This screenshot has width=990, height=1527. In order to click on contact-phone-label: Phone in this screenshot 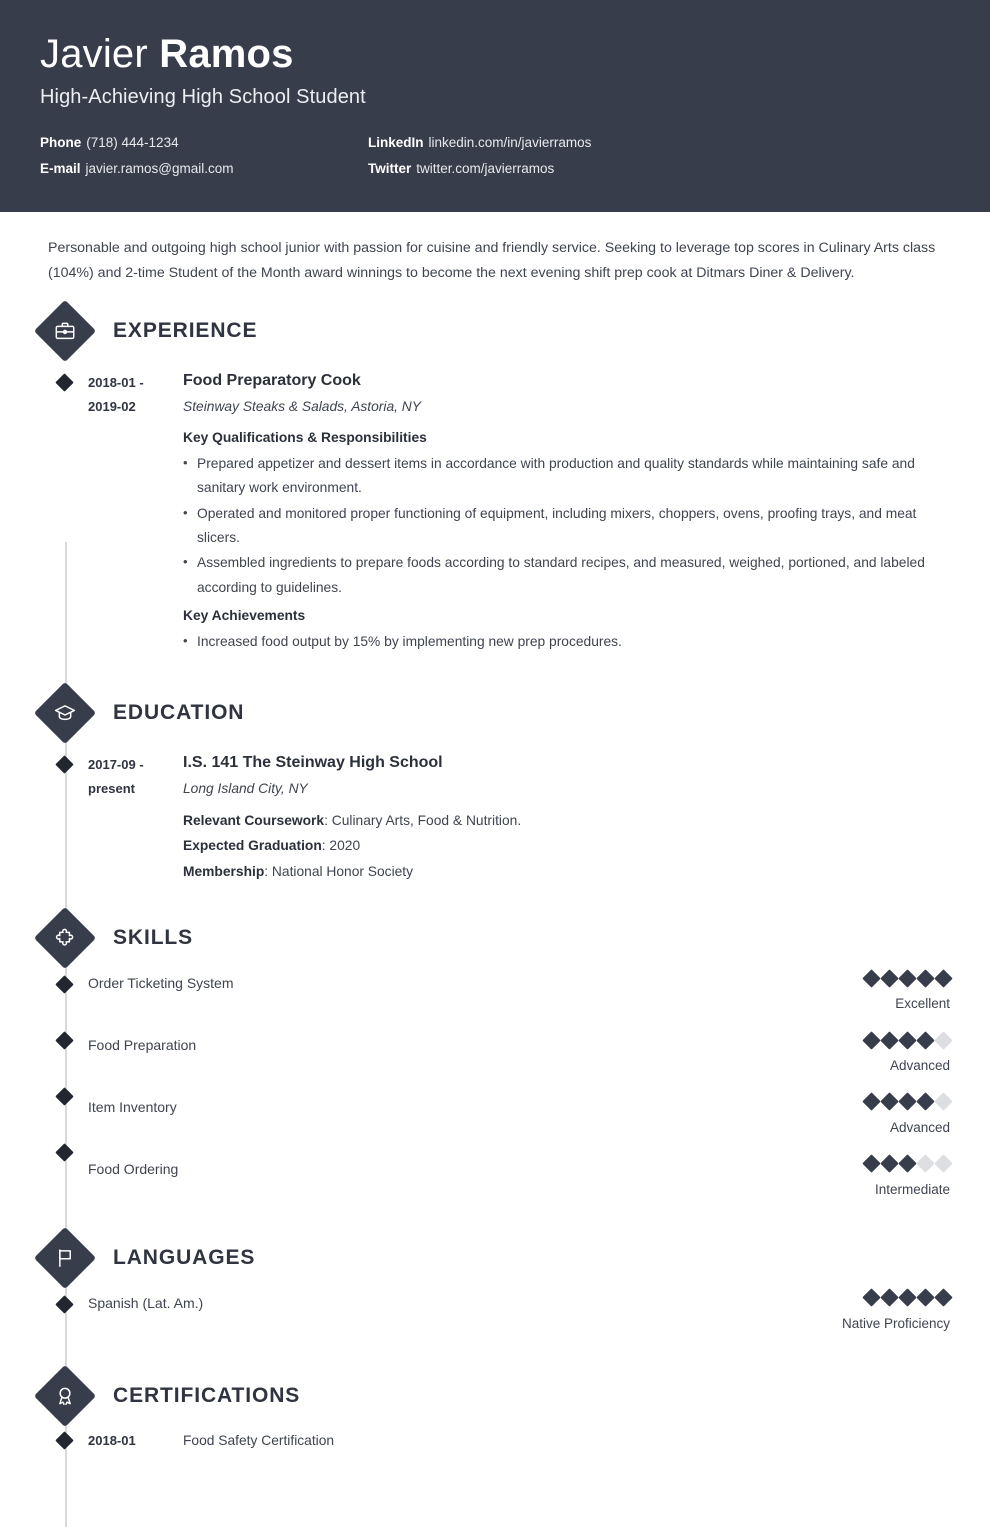, I will do `click(61, 142)`.